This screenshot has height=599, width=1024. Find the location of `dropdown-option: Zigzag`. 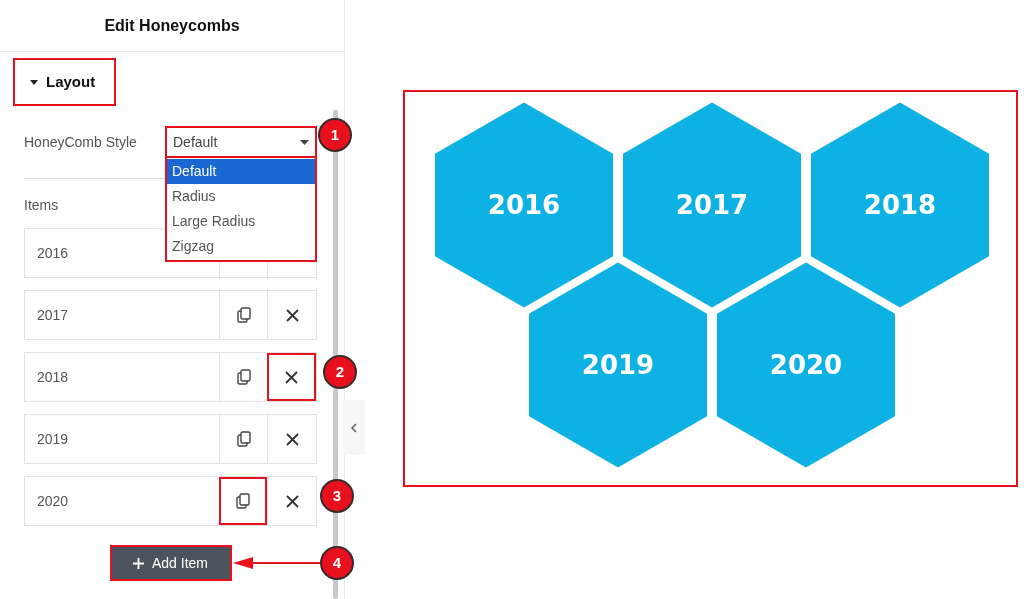

dropdown-option: Zigzag is located at coordinates (241, 246).